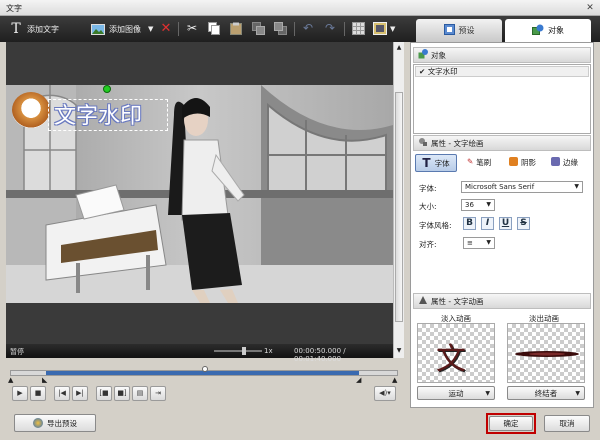 The image size is (600, 440). Describe the element at coordinates (394, 380) in the screenshot. I see `end-marker-icon: ▲` at that location.